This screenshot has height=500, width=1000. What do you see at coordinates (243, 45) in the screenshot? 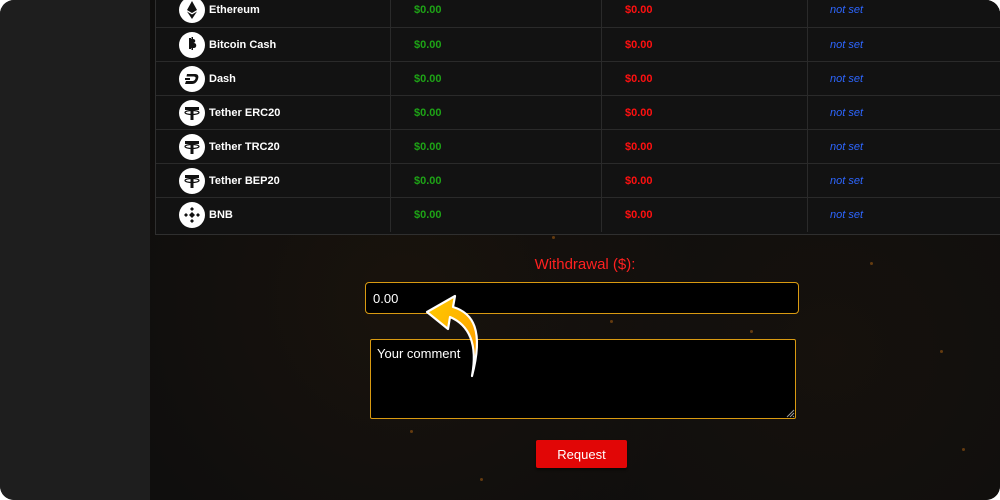
I see `crypto-name: Bitcoin Cash` at bounding box center [243, 45].